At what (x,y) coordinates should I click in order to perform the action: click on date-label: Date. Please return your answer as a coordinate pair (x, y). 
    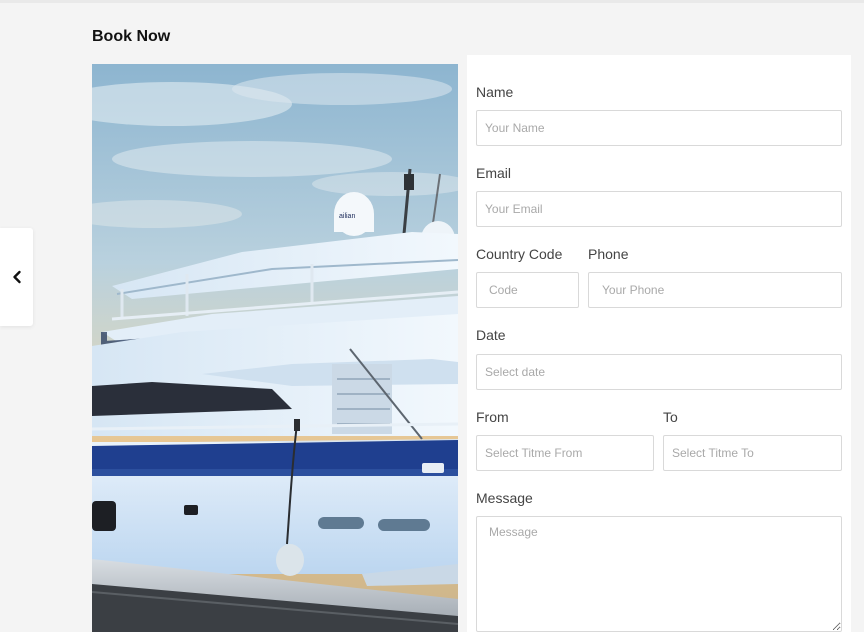
    Looking at the image, I should click on (491, 335).